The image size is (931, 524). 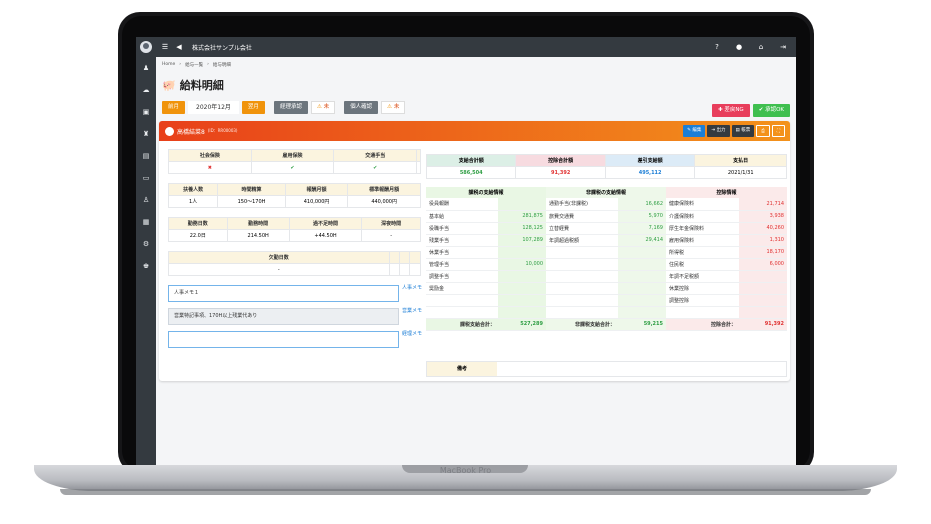 What do you see at coordinates (198, 235) in the screenshot?
I see `table-cell: 22.0日` at bounding box center [198, 235].